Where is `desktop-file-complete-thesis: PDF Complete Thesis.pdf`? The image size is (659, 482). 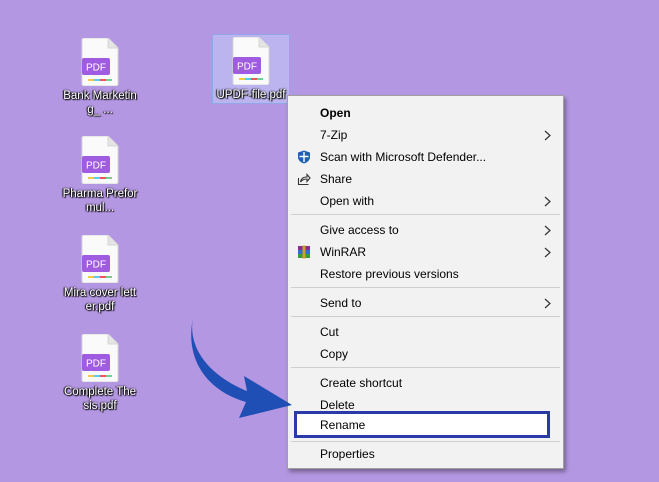 desktop-file-complete-thesis: PDF Complete Thesis.pdf is located at coordinates (100, 372).